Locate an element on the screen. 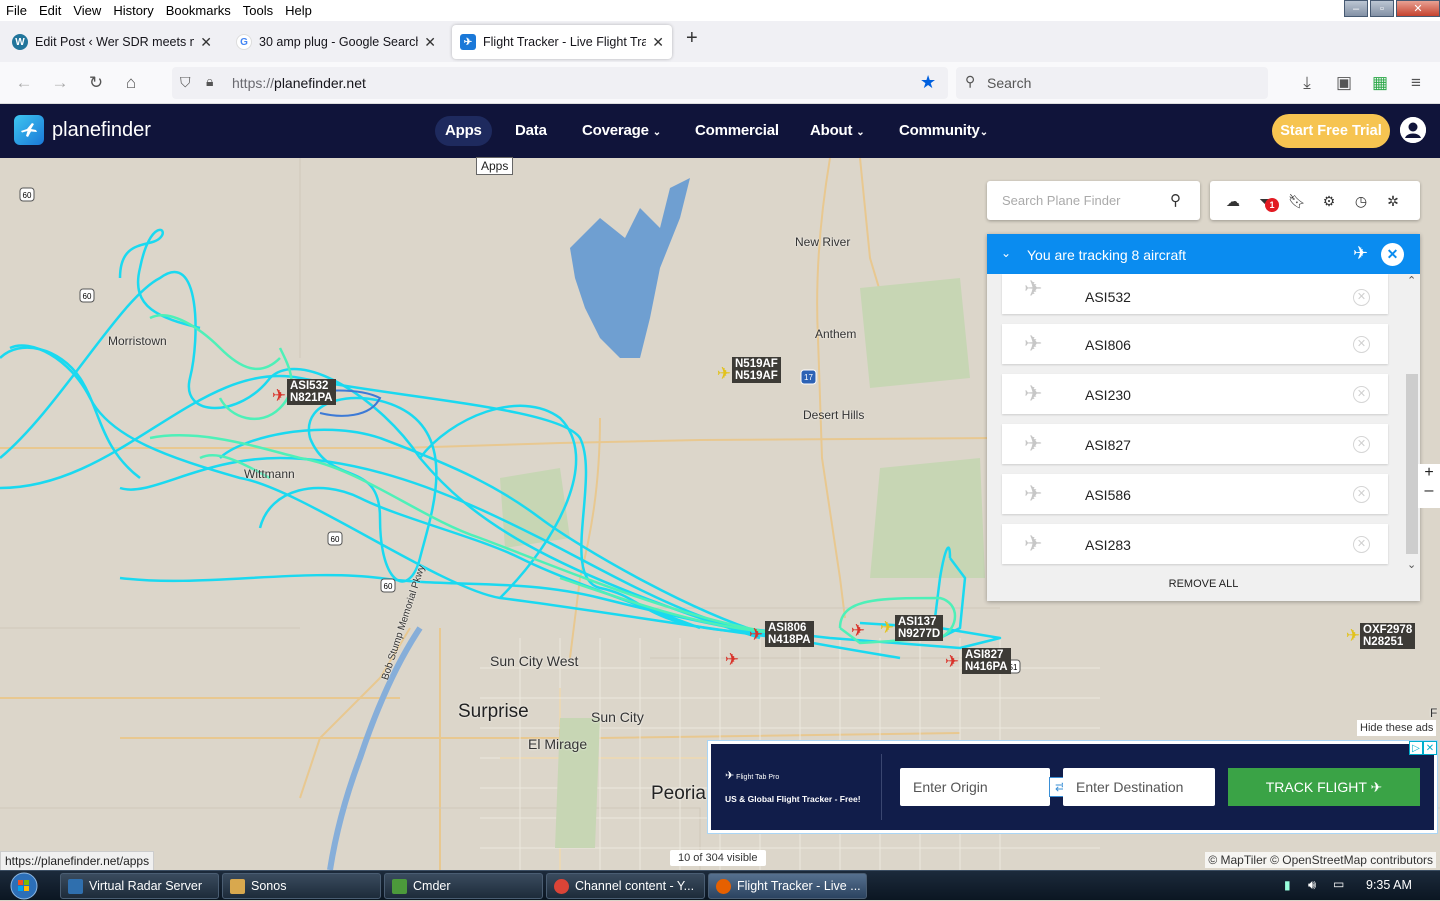 This screenshot has width=1440, height=901. taskbar-sonos: Sonos is located at coordinates (301, 886).